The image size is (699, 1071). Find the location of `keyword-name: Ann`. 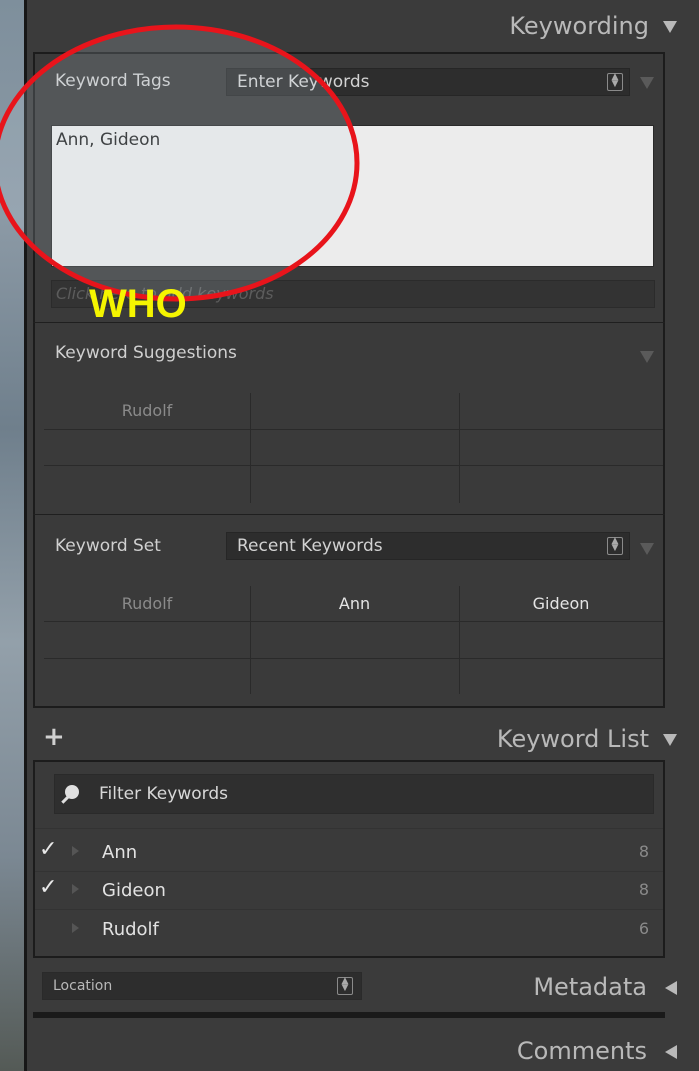

keyword-name: Ann is located at coordinates (120, 852).